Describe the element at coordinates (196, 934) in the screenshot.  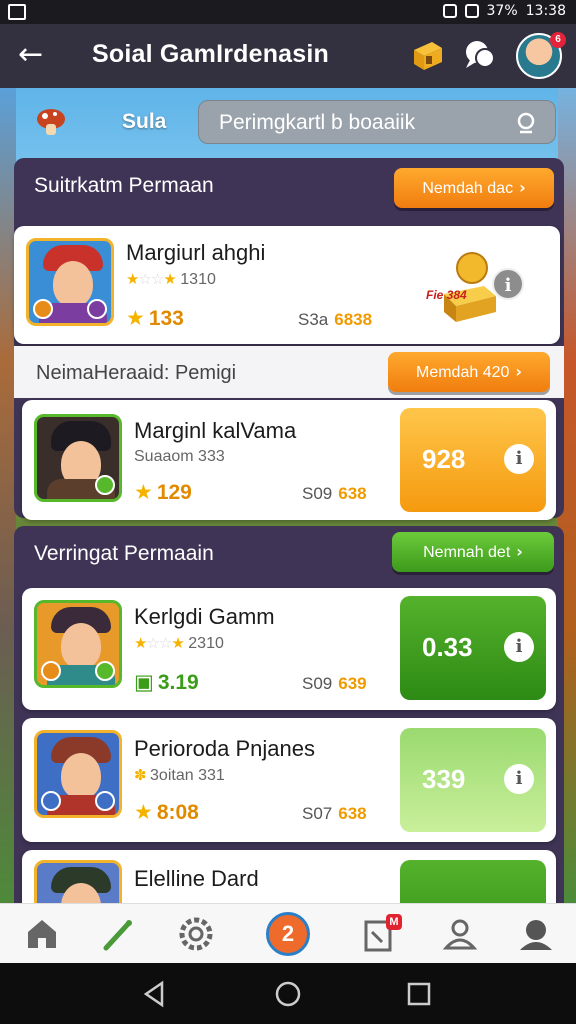
I see `settings-icon` at that location.